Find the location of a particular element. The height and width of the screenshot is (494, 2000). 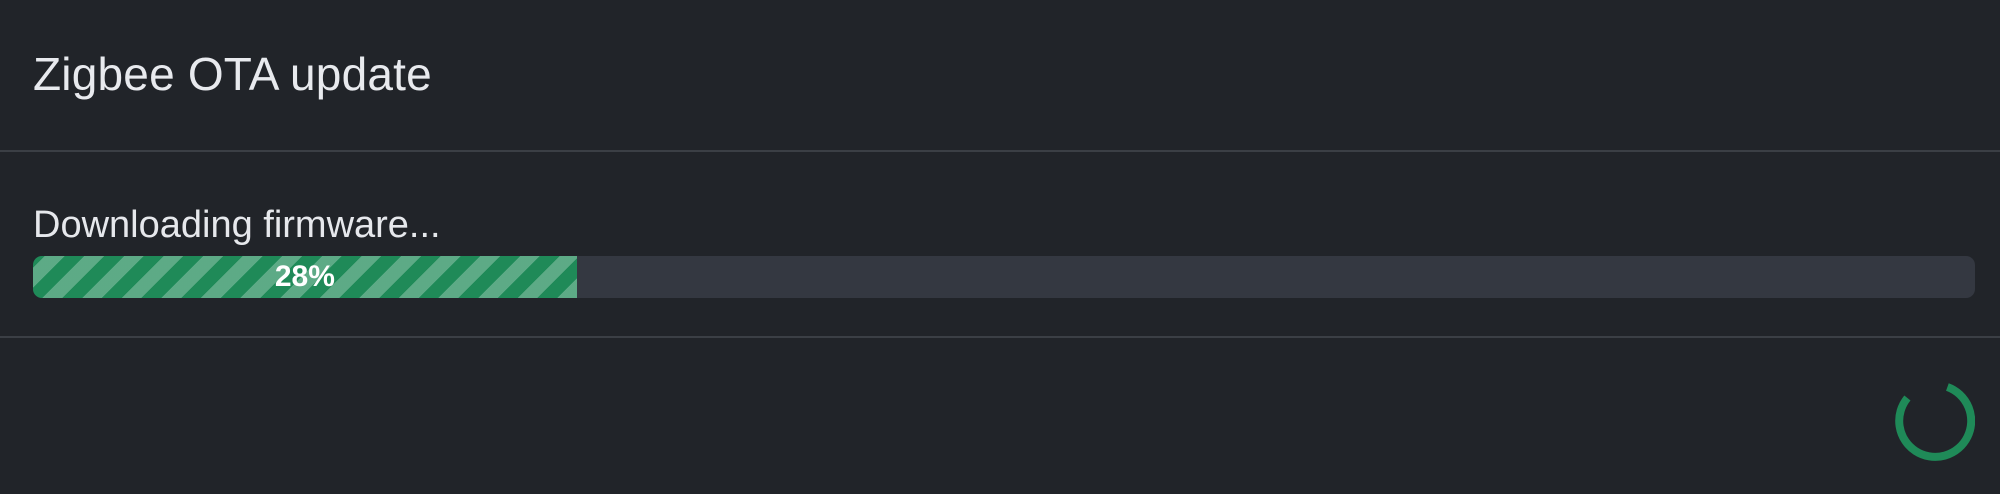

loading-spinner-icon is located at coordinates (1935, 422).